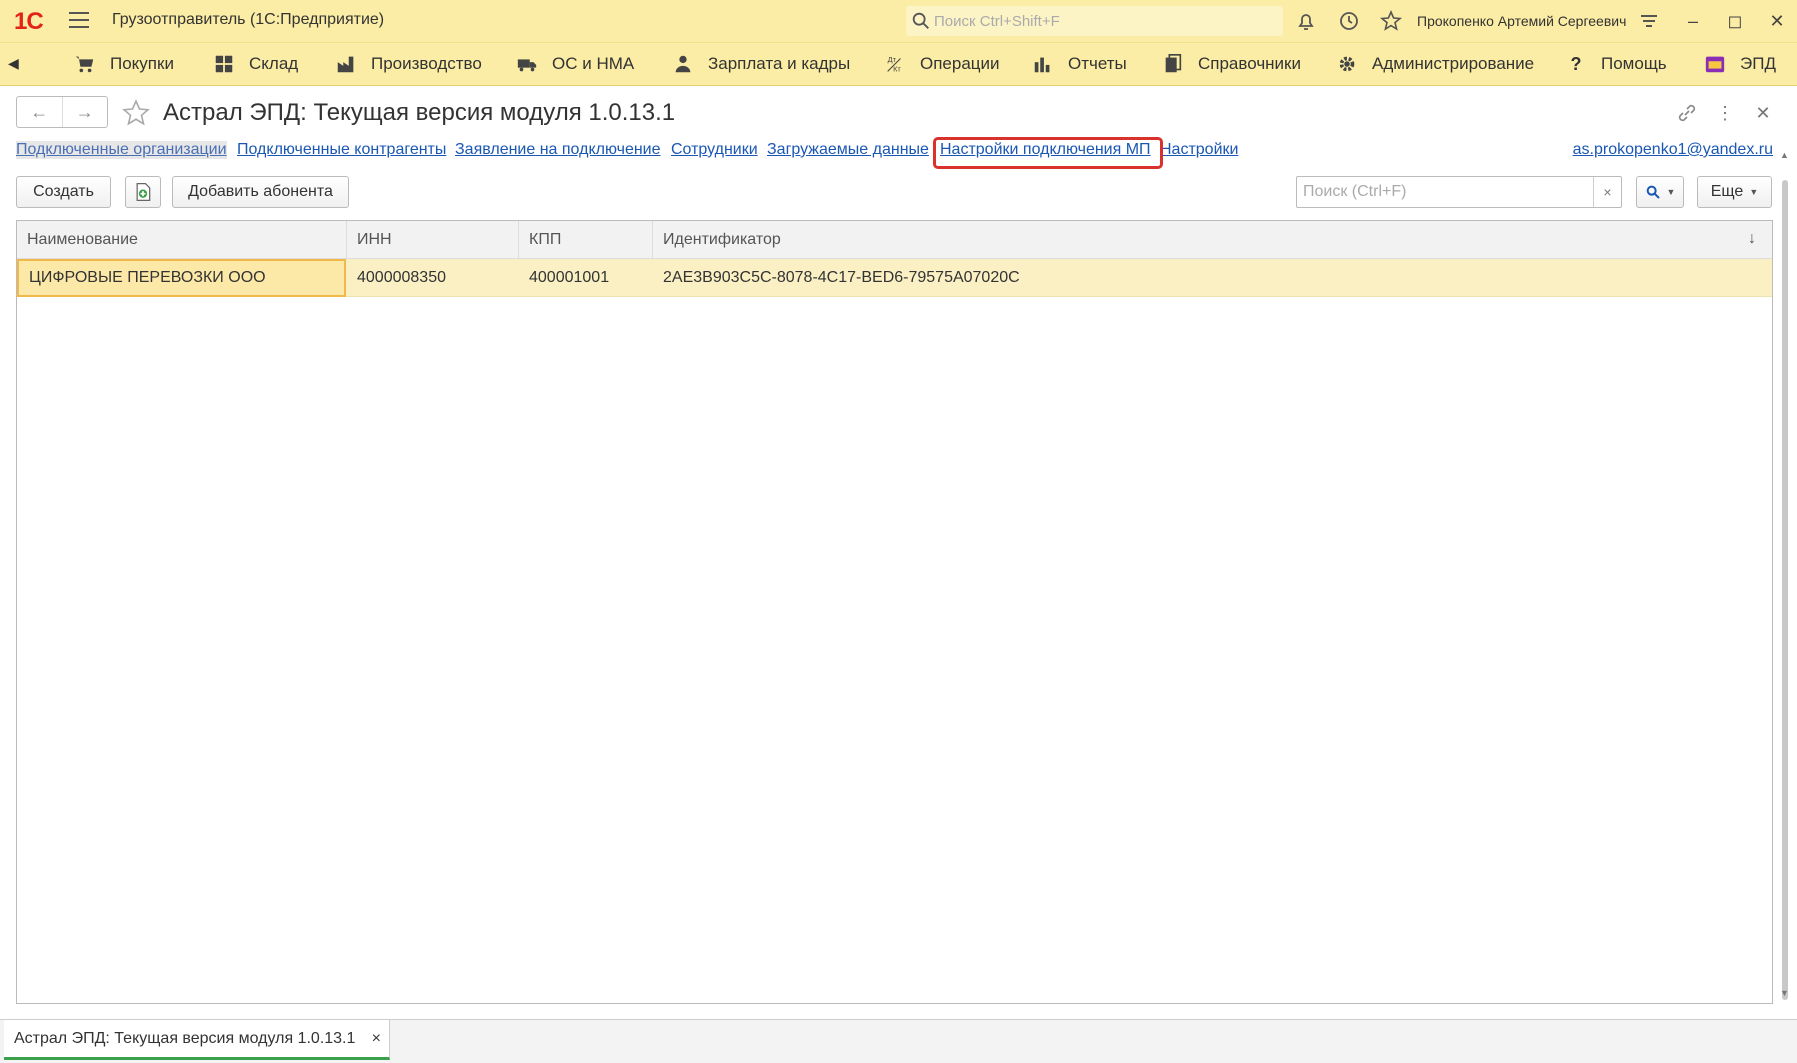 This screenshot has height=1063, width=1797. I want to click on section-salary-hr: Зарплата и кадры, so click(761, 64).